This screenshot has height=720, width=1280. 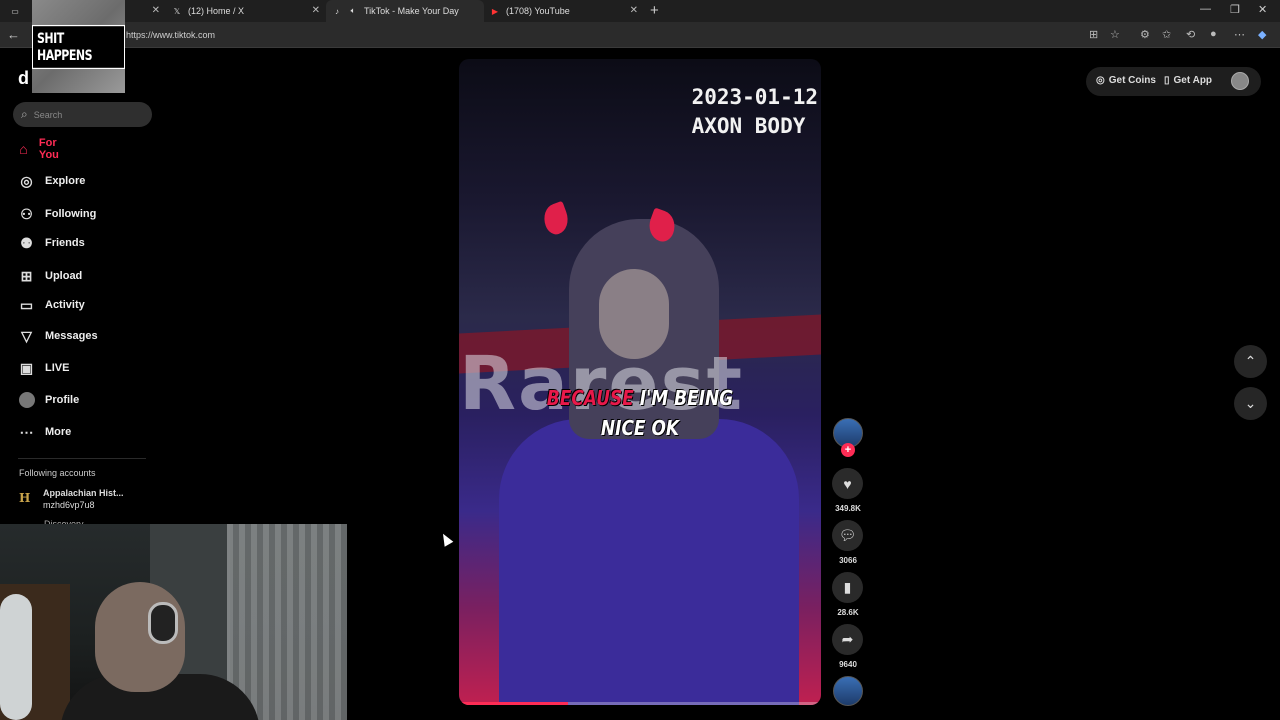 I want to click on overlay-logo-text: SHIT HAPPENS, so click(x=78, y=46).